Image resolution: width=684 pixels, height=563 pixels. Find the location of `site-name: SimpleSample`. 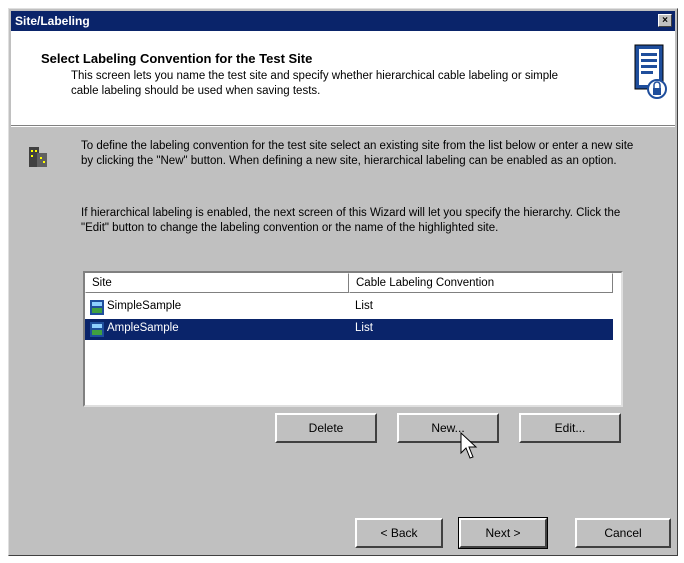

site-name: SimpleSample is located at coordinates (144, 306).